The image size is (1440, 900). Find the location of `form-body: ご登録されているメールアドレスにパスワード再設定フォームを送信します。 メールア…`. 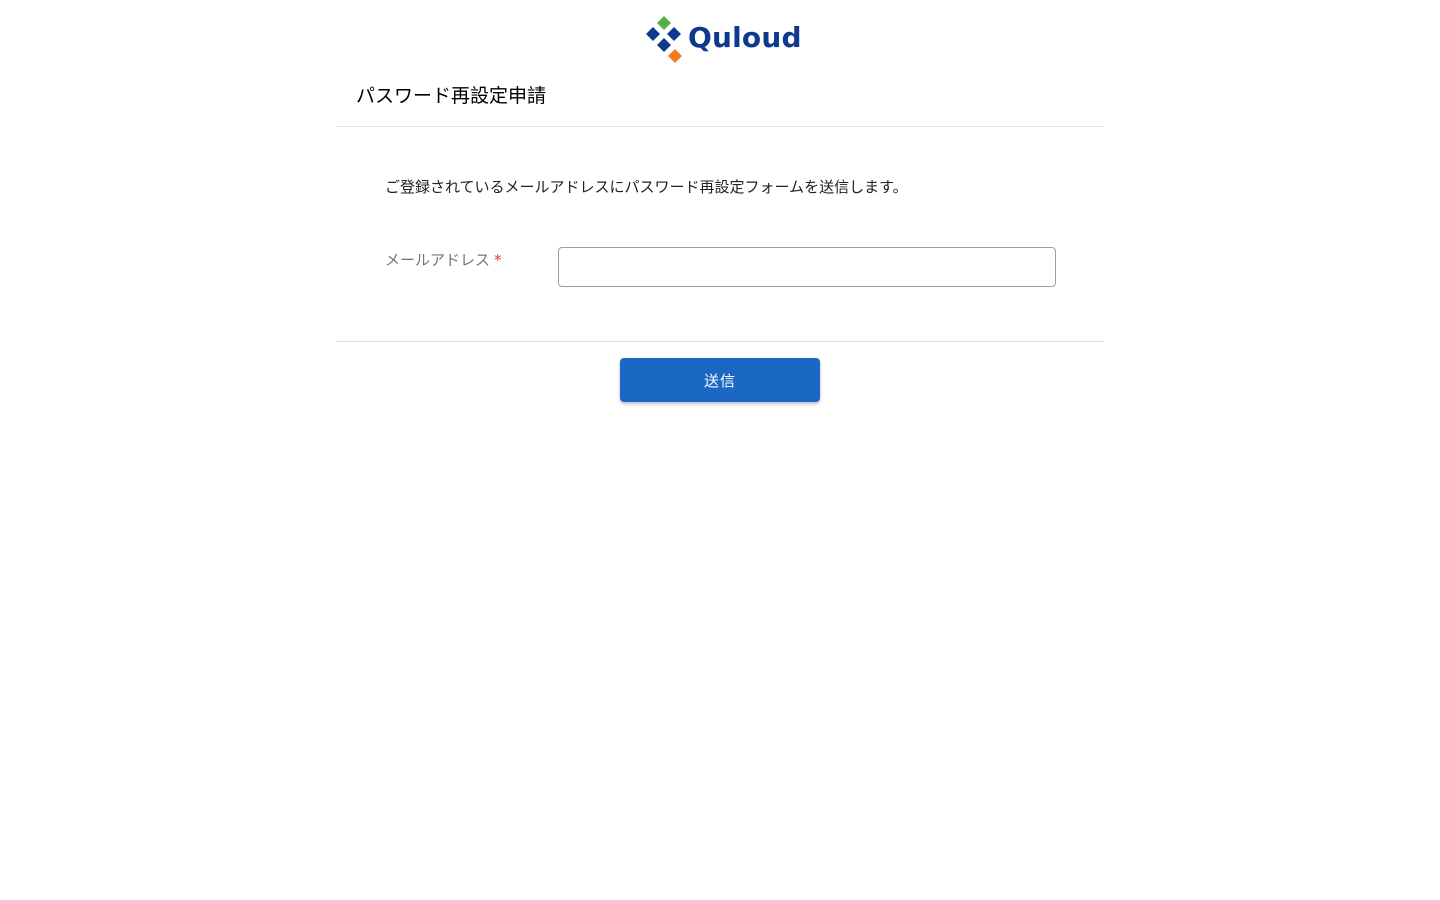

form-body: ご登録されているメールアドレスにパスワード再設定フォームを送信します。 メールア… is located at coordinates (720, 234).